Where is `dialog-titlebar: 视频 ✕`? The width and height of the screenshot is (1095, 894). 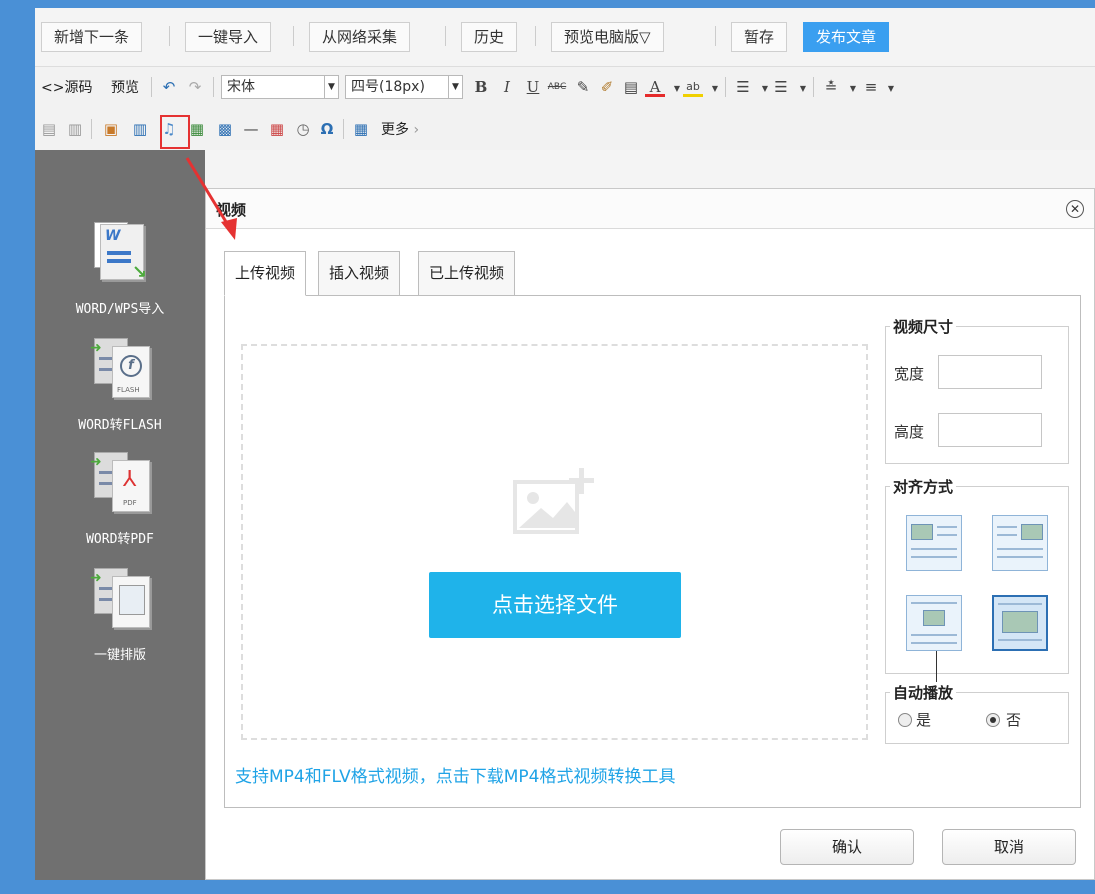 dialog-titlebar: 视频 ✕ is located at coordinates (650, 209).